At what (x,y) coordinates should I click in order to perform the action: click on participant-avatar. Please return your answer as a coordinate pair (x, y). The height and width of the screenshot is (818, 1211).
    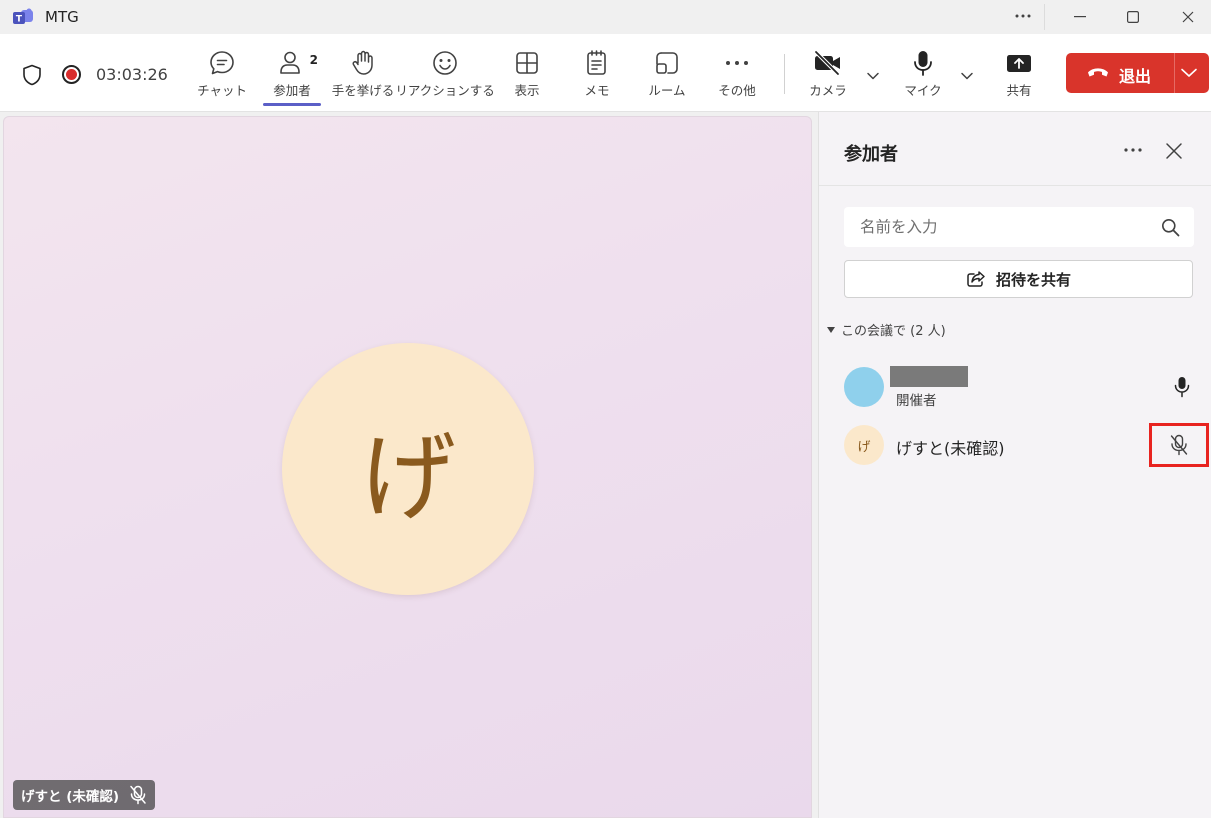
    Looking at the image, I should click on (864, 387).